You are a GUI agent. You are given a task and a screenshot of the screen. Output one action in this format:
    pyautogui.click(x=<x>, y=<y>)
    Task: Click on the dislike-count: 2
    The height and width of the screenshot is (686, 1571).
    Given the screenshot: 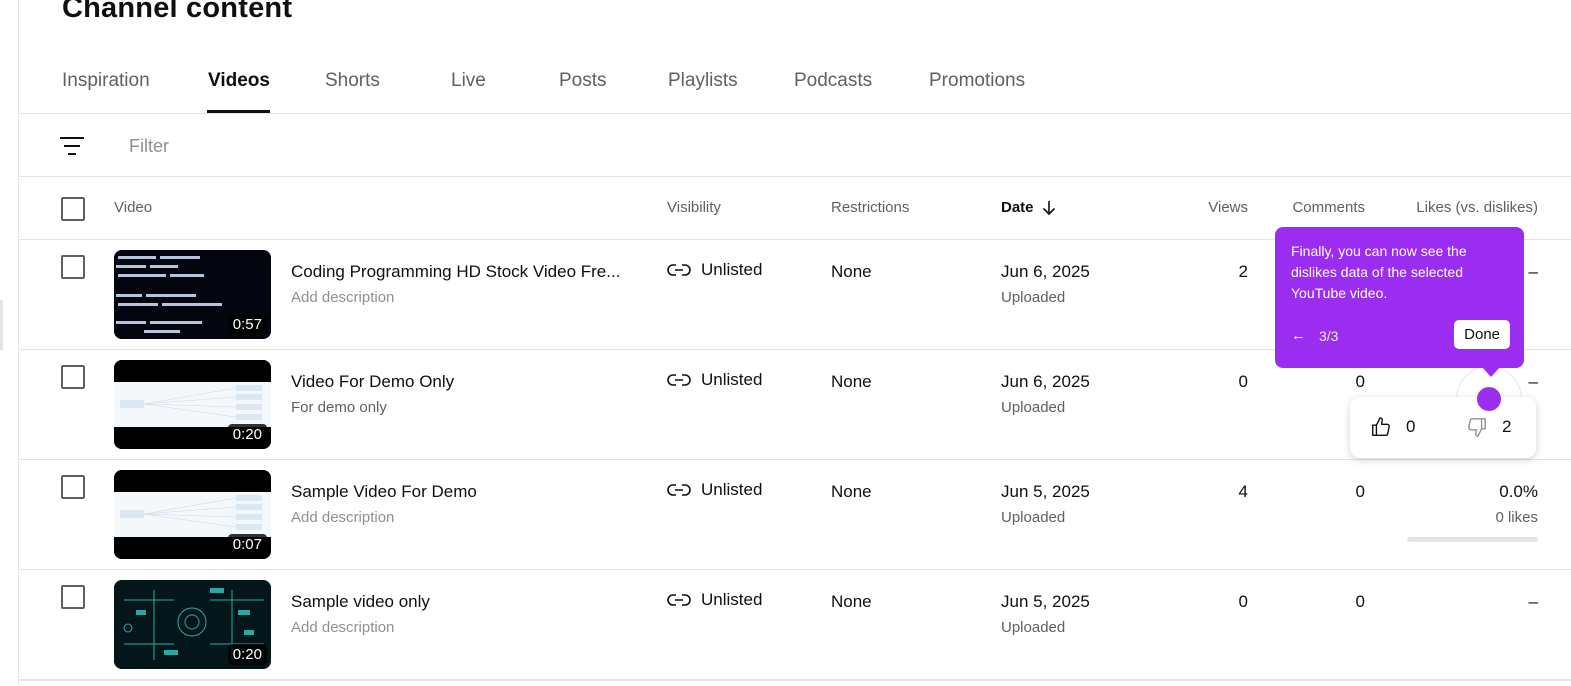 What is the action you would take?
    pyautogui.click(x=1488, y=427)
    